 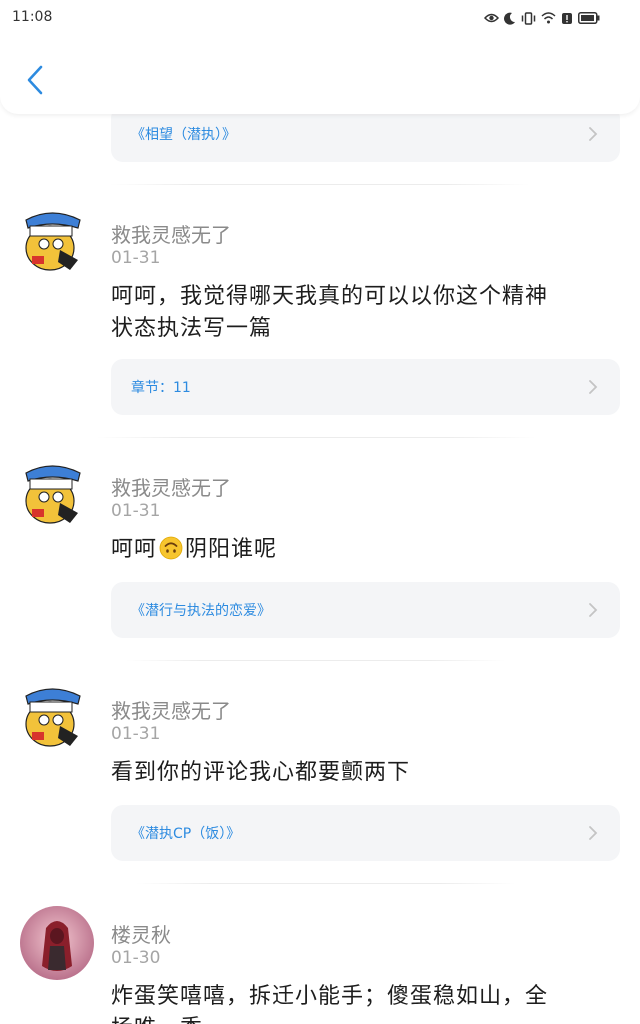 What do you see at coordinates (548, 18) in the screenshot?
I see `wifi-icon` at bounding box center [548, 18].